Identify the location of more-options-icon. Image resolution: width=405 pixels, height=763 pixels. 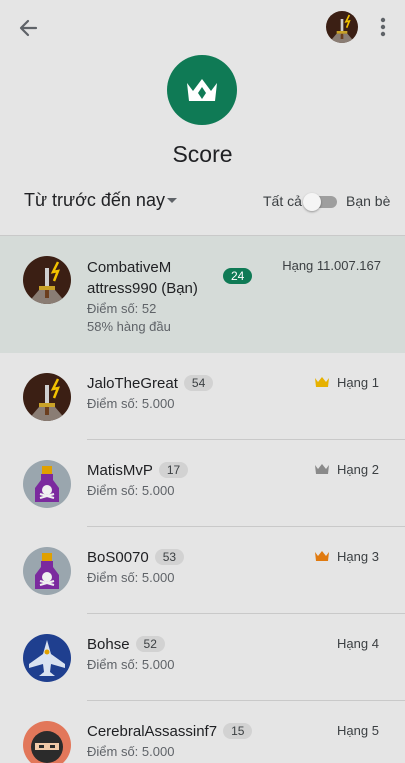
(383, 27).